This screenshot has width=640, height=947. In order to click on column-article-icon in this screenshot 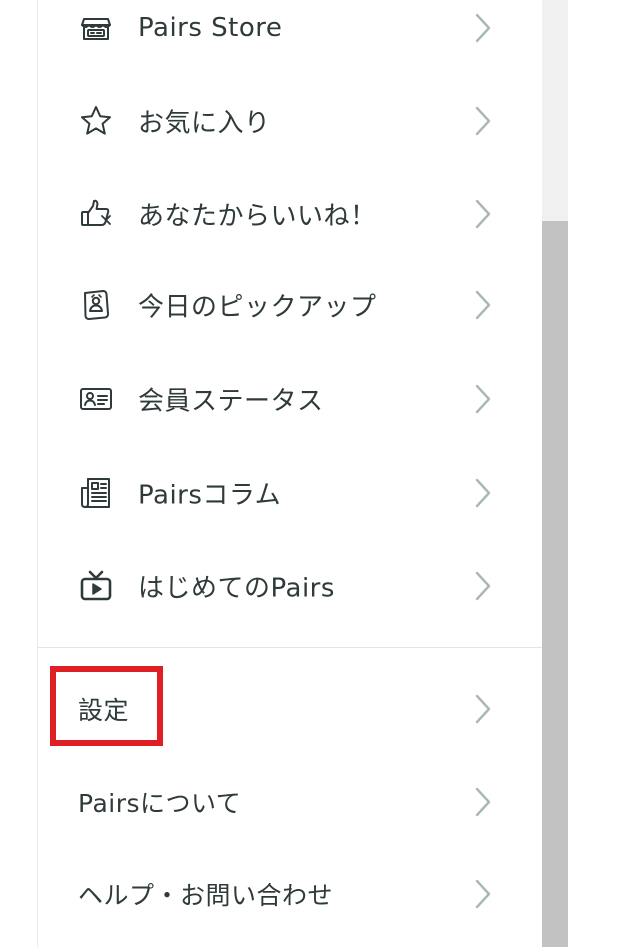, I will do `click(96, 493)`.